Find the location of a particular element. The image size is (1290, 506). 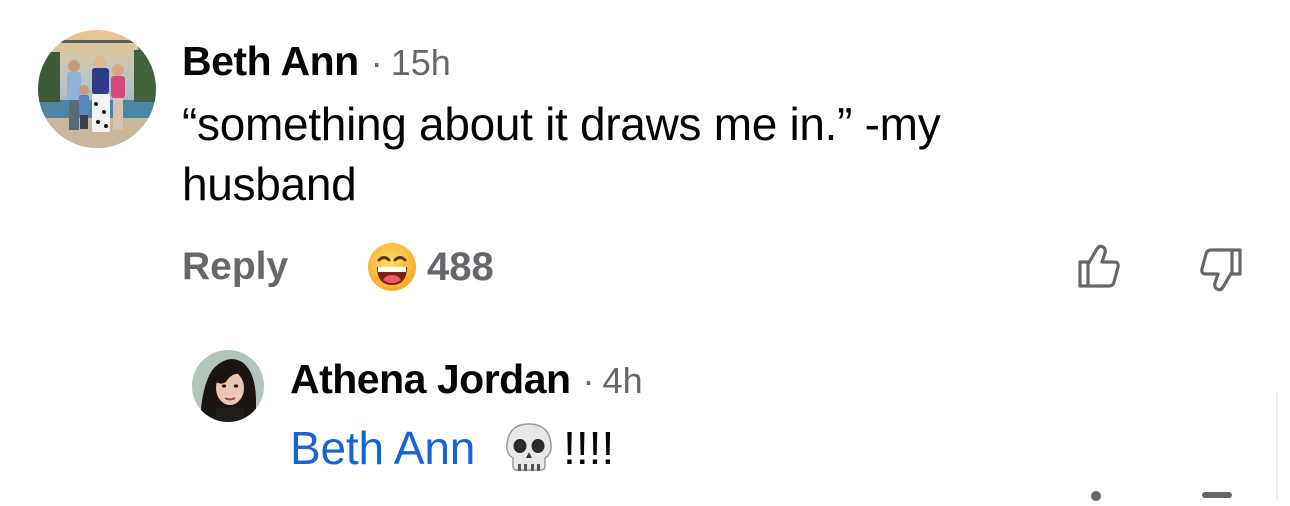

reaction-count: 488 is located at coordinates (460, 266).